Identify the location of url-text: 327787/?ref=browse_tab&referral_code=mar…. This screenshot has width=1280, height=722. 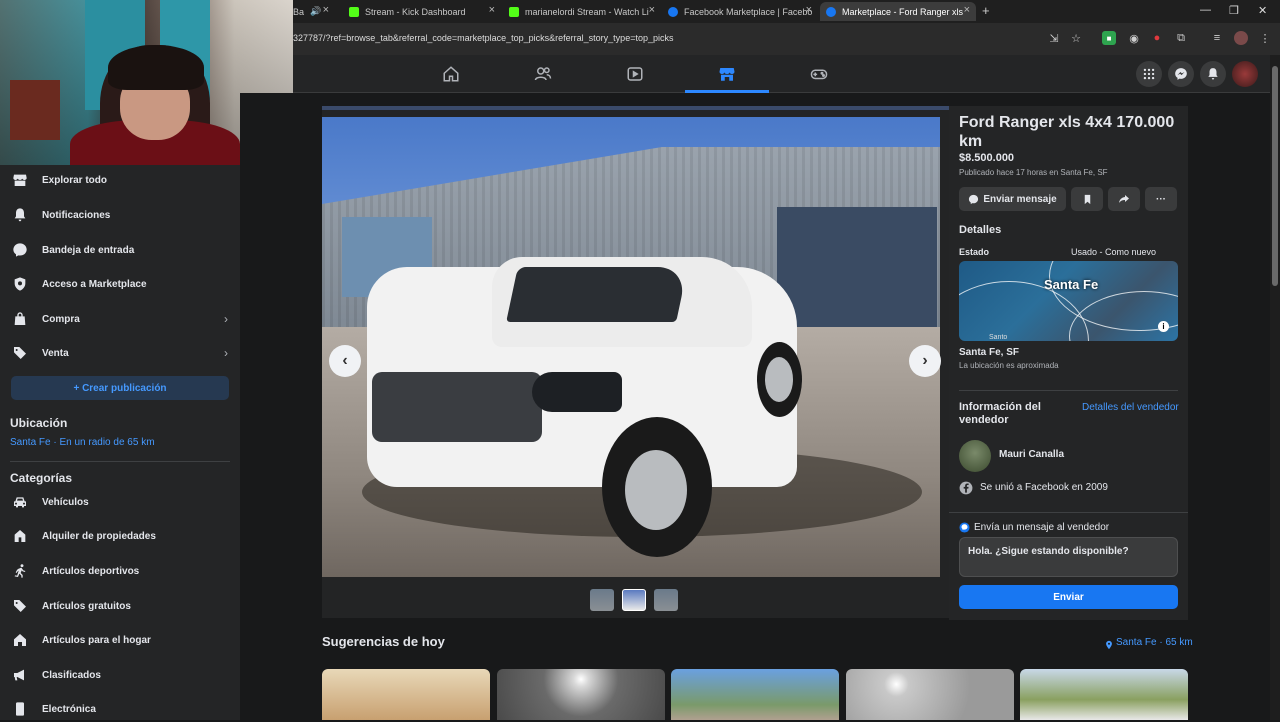
(483, 38).